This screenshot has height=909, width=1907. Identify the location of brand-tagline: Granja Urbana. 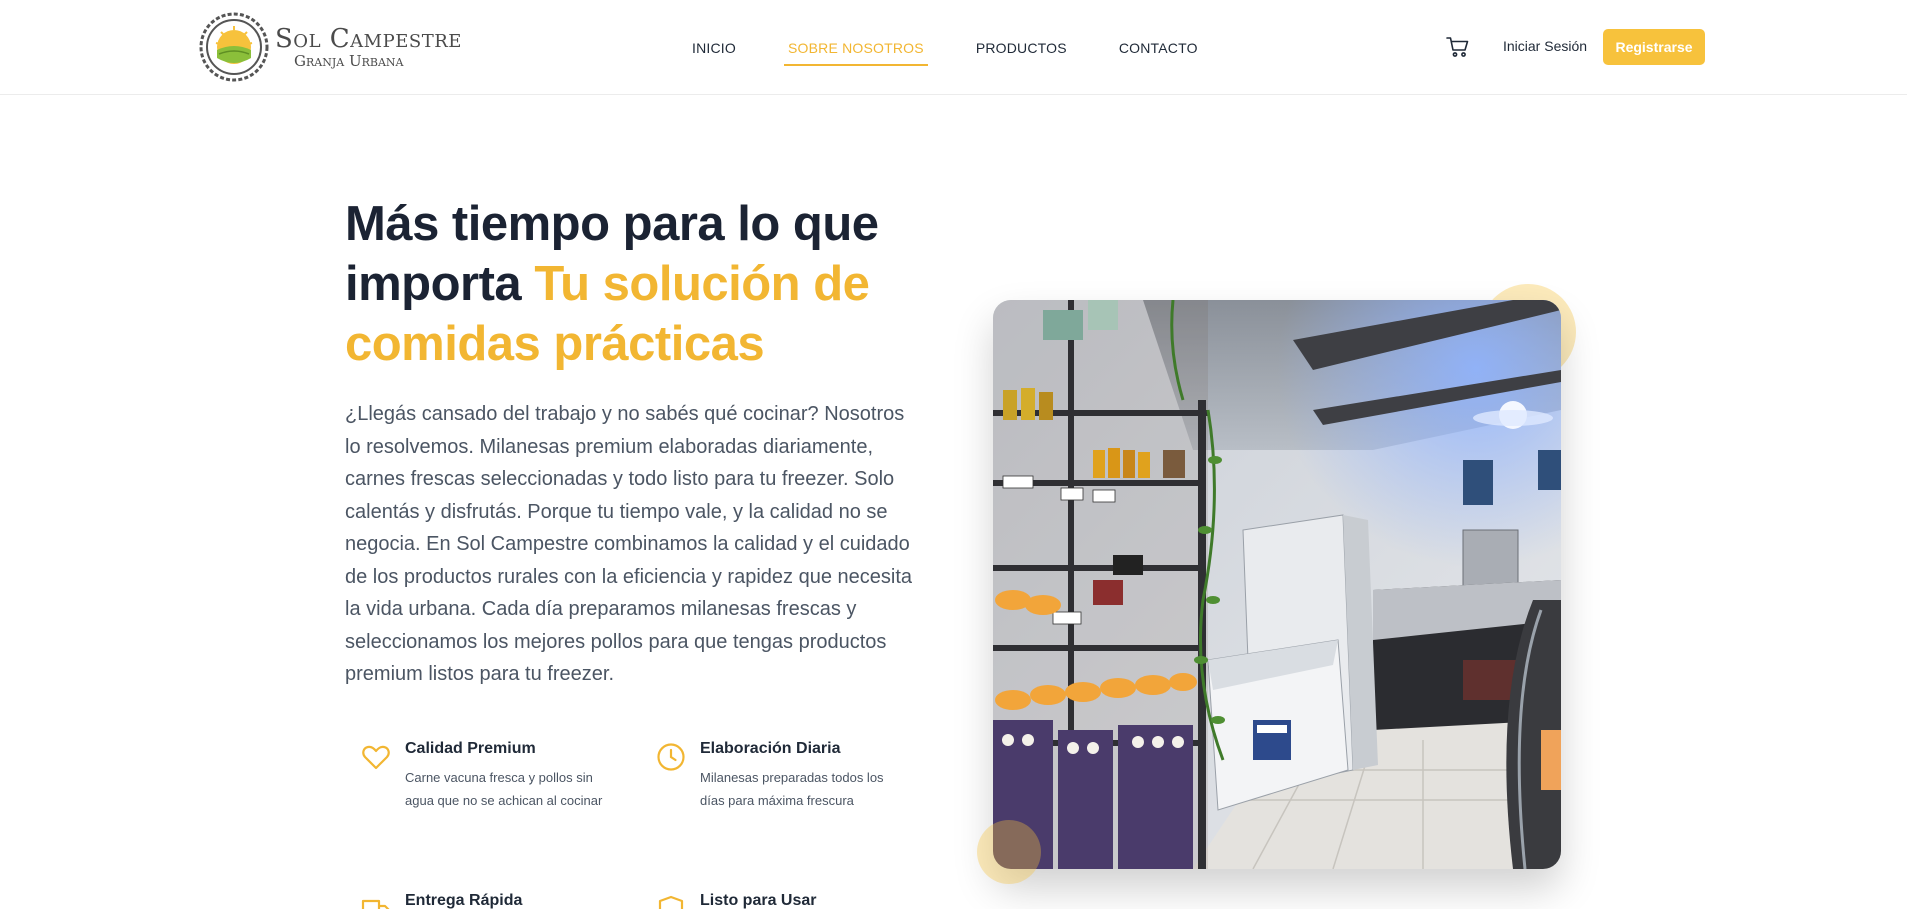
(349, 60).